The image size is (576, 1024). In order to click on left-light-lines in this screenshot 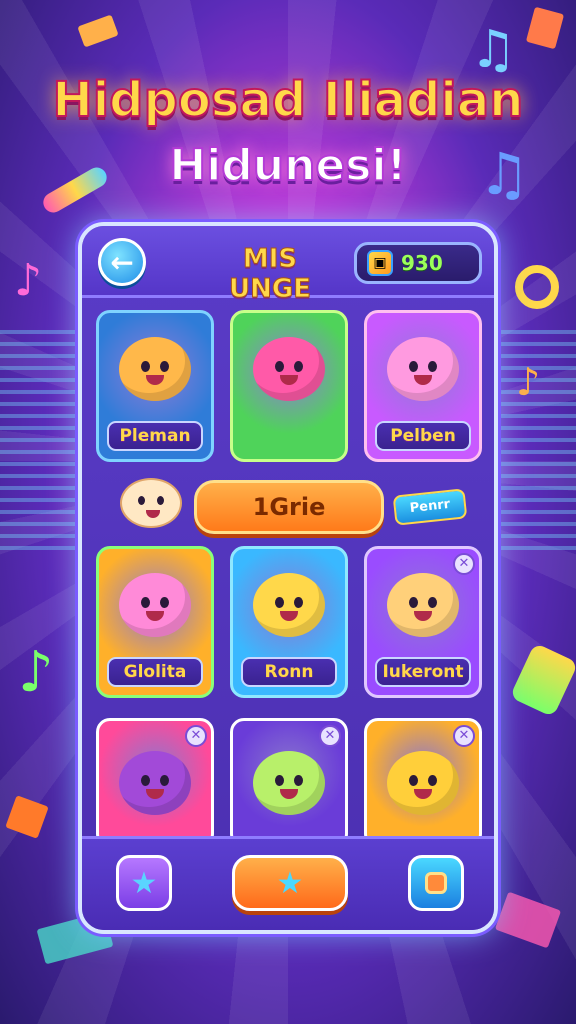, I will do `click(45, 440)`.